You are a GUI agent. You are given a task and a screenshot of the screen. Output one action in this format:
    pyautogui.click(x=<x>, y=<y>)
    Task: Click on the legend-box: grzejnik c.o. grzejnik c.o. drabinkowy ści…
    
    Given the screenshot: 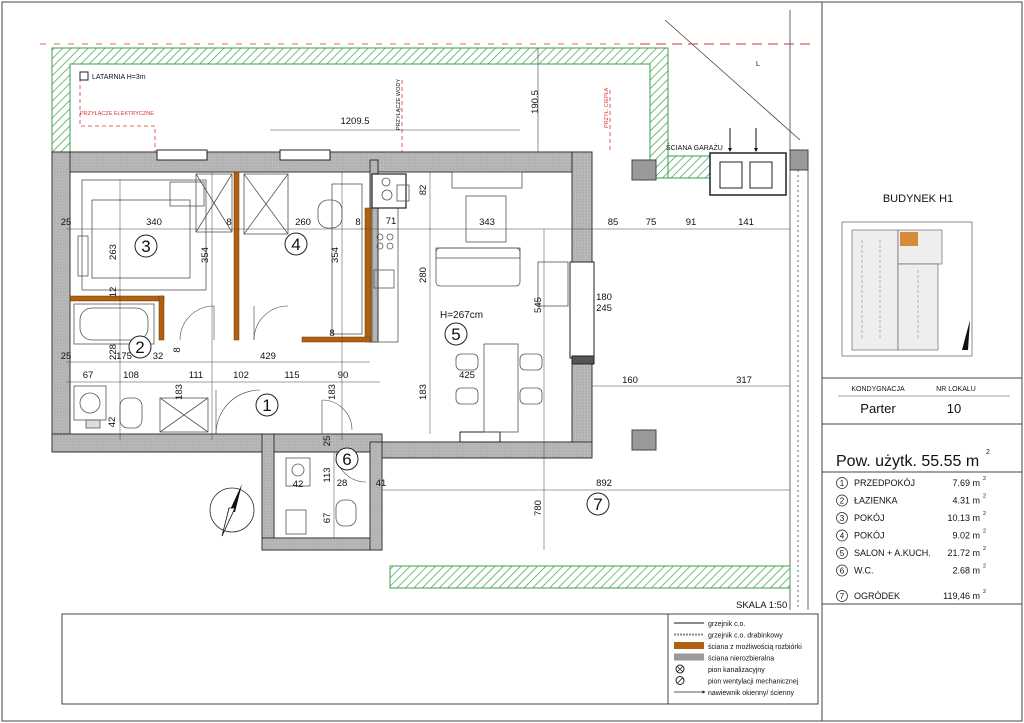 What is the action you would take?
    pyautogui.click(x=440, y=659)
    